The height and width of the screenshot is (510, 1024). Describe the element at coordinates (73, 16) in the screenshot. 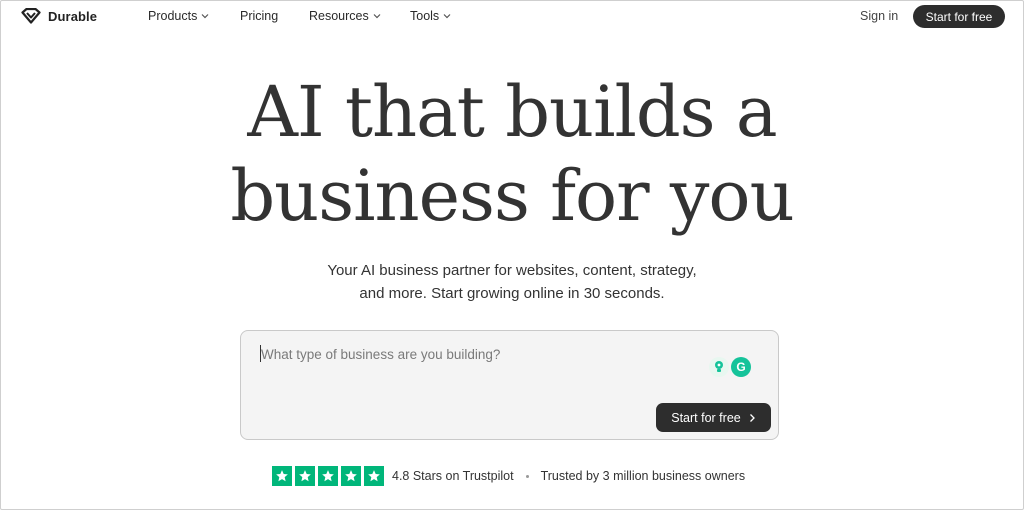

I see `logo-text: Durable` at that location.